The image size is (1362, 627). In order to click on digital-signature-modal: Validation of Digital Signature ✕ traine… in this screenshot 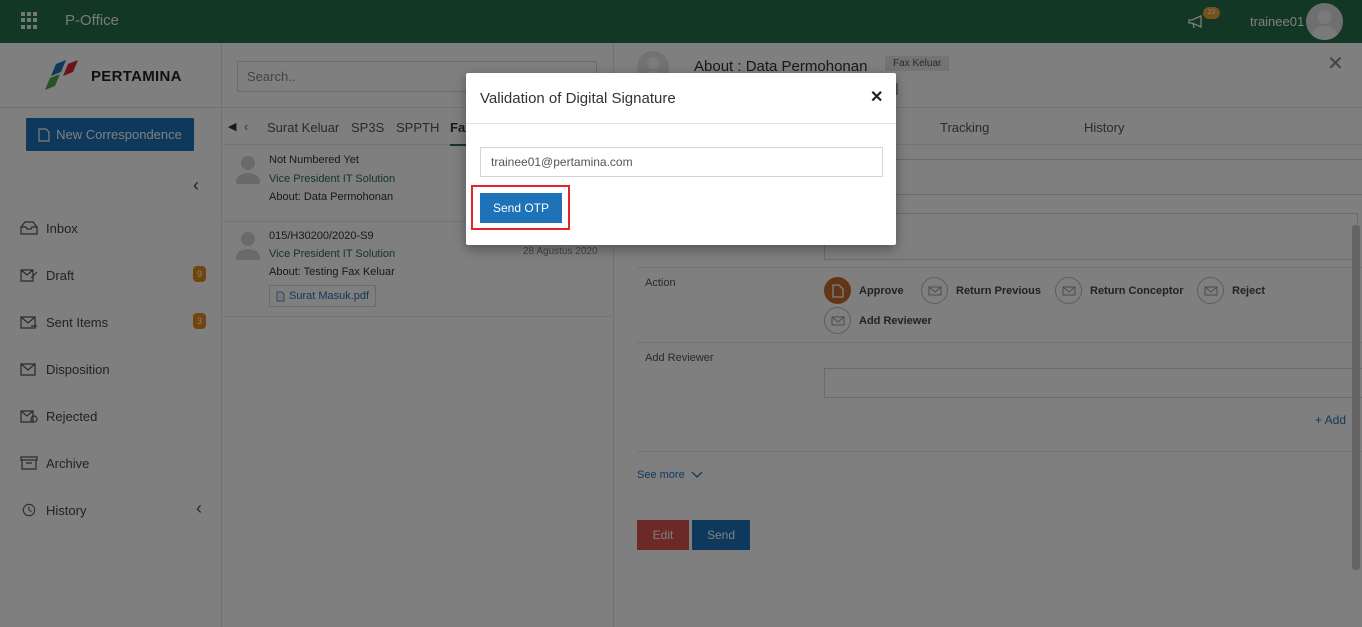, I will do `click(681, 159)`.